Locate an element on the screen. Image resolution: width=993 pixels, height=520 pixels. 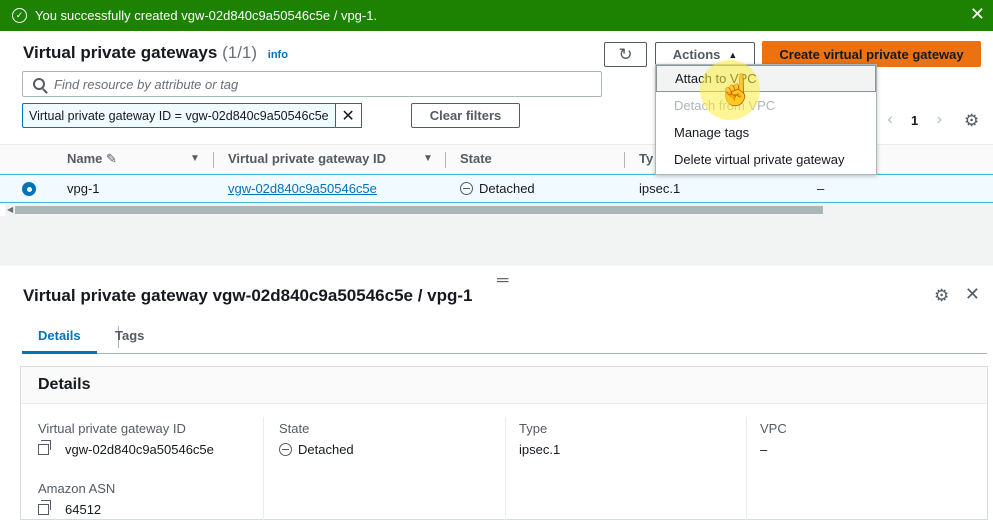
col-vgw-id-header: Virtual private gateway ID is located at coordinates (307, 158).